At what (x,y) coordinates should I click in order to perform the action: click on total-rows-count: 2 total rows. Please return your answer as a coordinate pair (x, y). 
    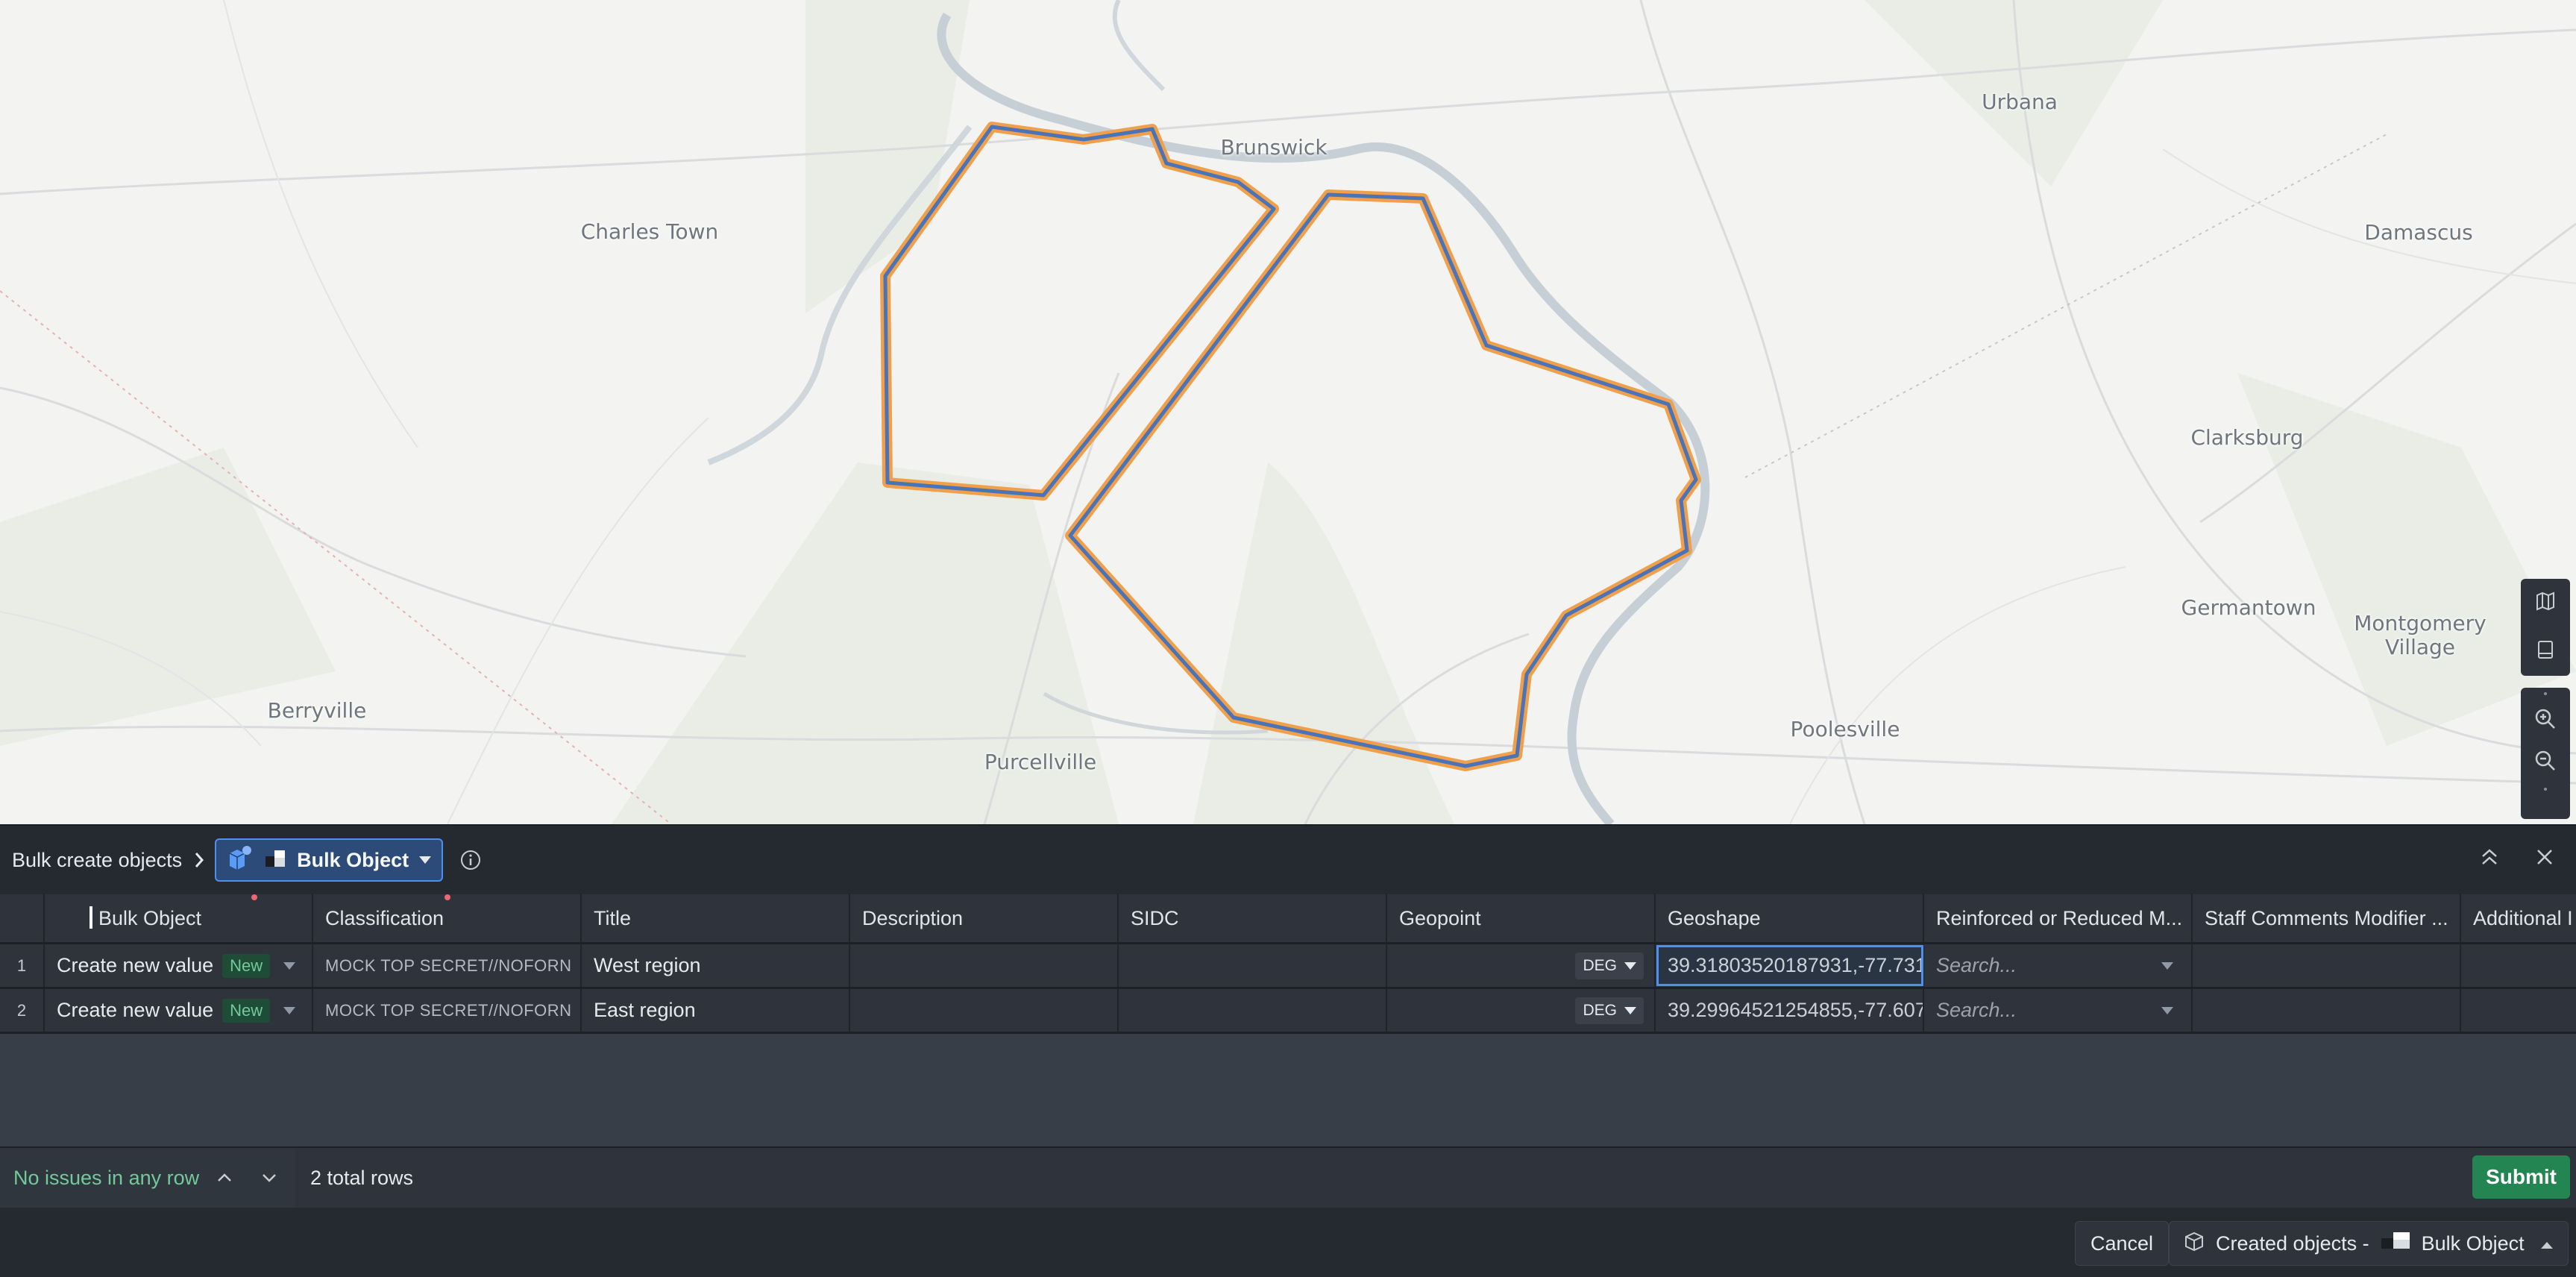
    Looking at the image, I should click on (362, 1177).